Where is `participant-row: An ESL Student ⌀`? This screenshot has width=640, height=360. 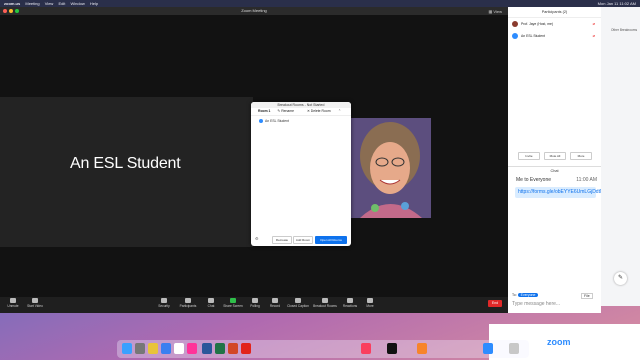 participant-row: An ESL Student ⌀ is located at coordinates (554, 36).